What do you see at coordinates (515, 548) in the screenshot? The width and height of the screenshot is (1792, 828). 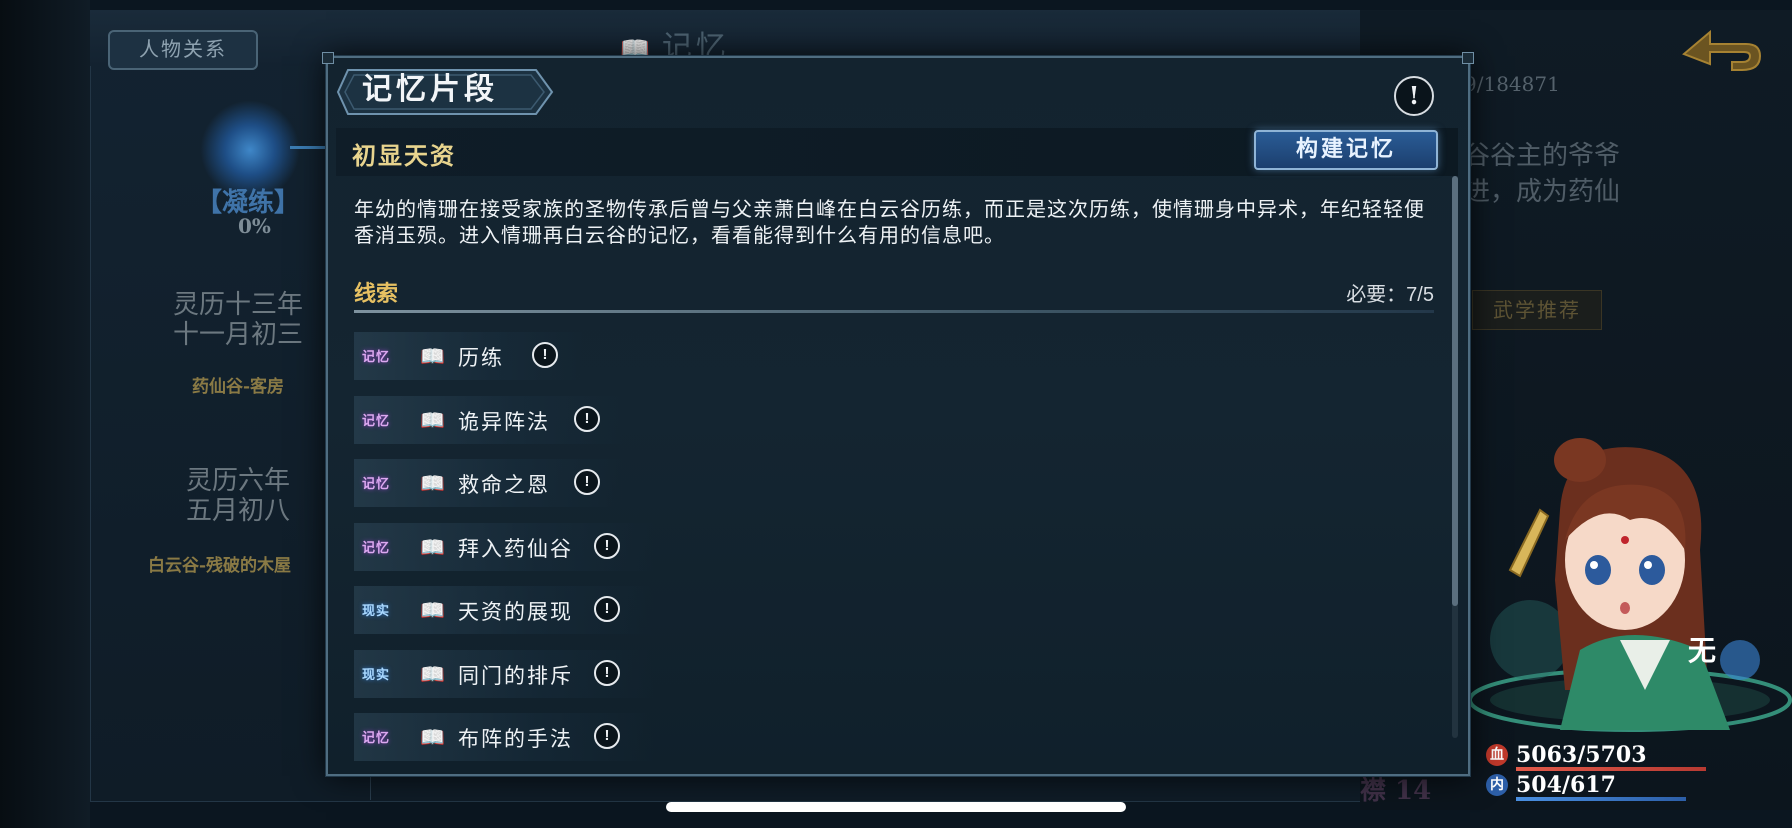 I see `clue-name: 拜入药仙谷` at bounding box center [515, 548].